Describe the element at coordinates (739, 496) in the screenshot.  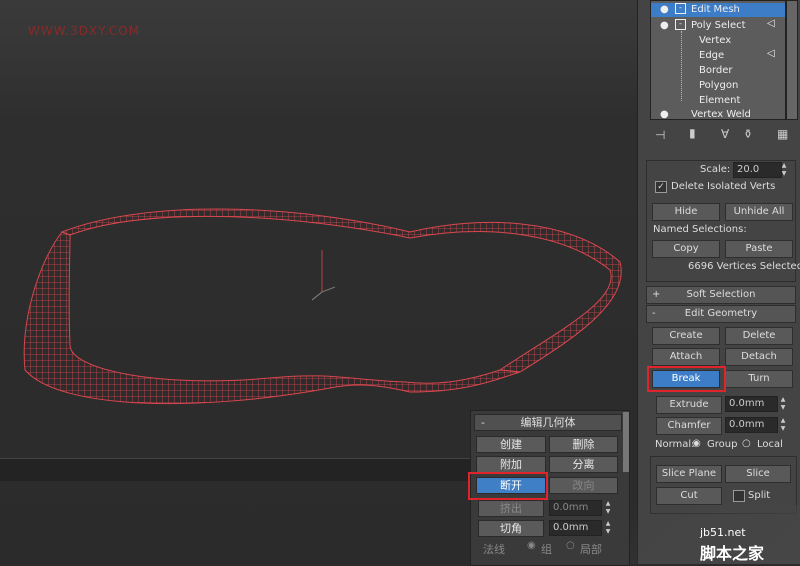
I see `split-checkbox` at that location.